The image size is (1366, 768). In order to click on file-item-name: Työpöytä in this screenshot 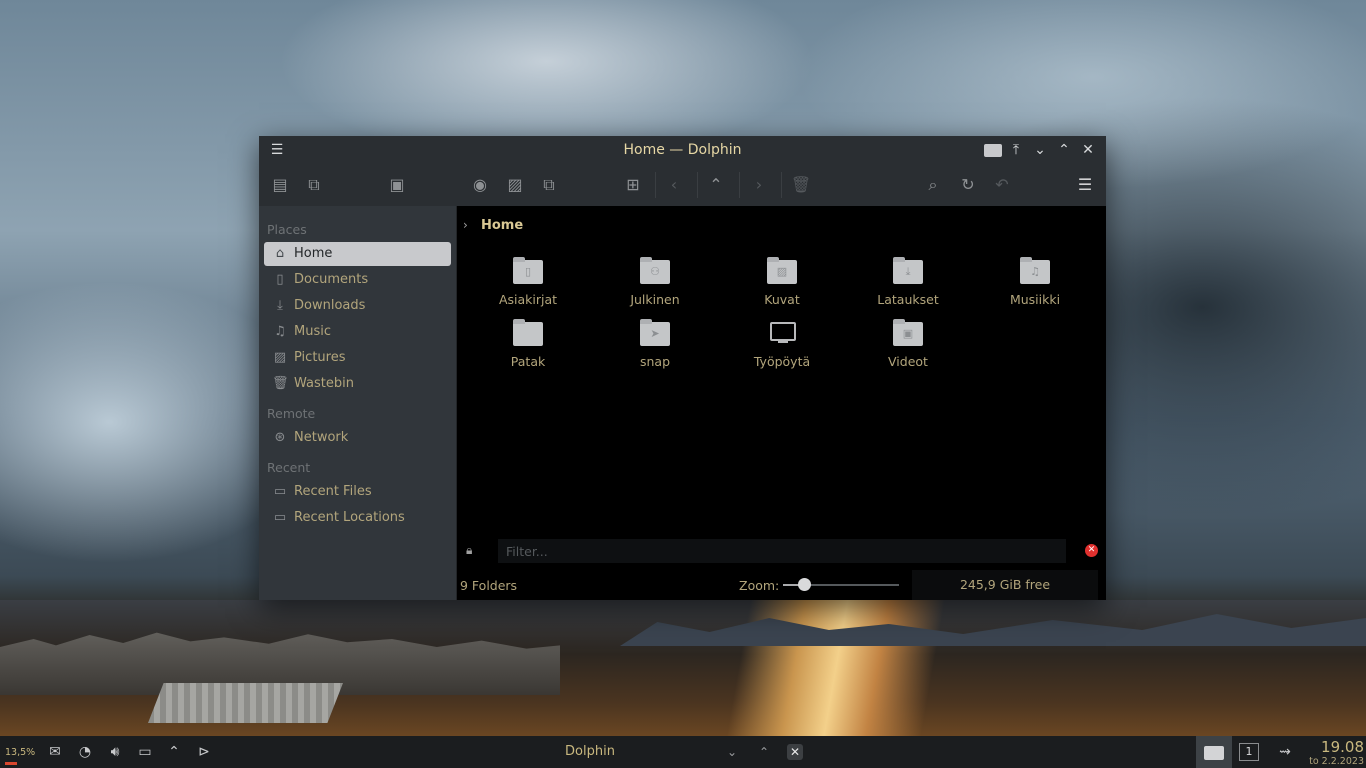, I will do `click(782, 361)`.